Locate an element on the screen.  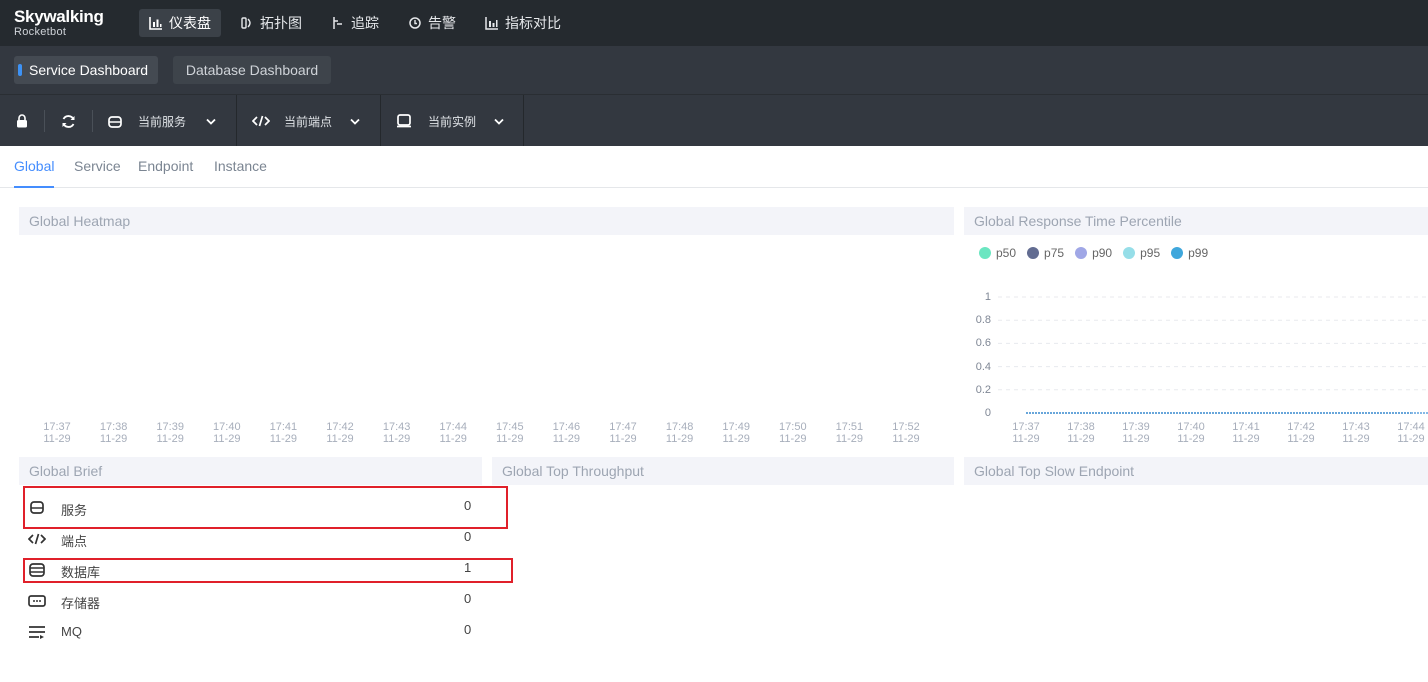
legend-label: p75 is located at coordinates (1054, 253).